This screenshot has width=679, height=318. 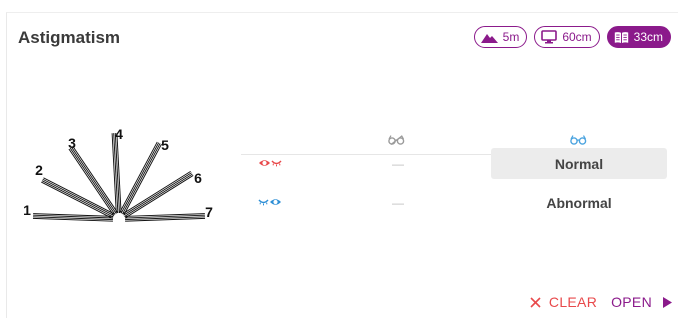 I want to click on open-button: OPEN, so click(x=641, y=302).